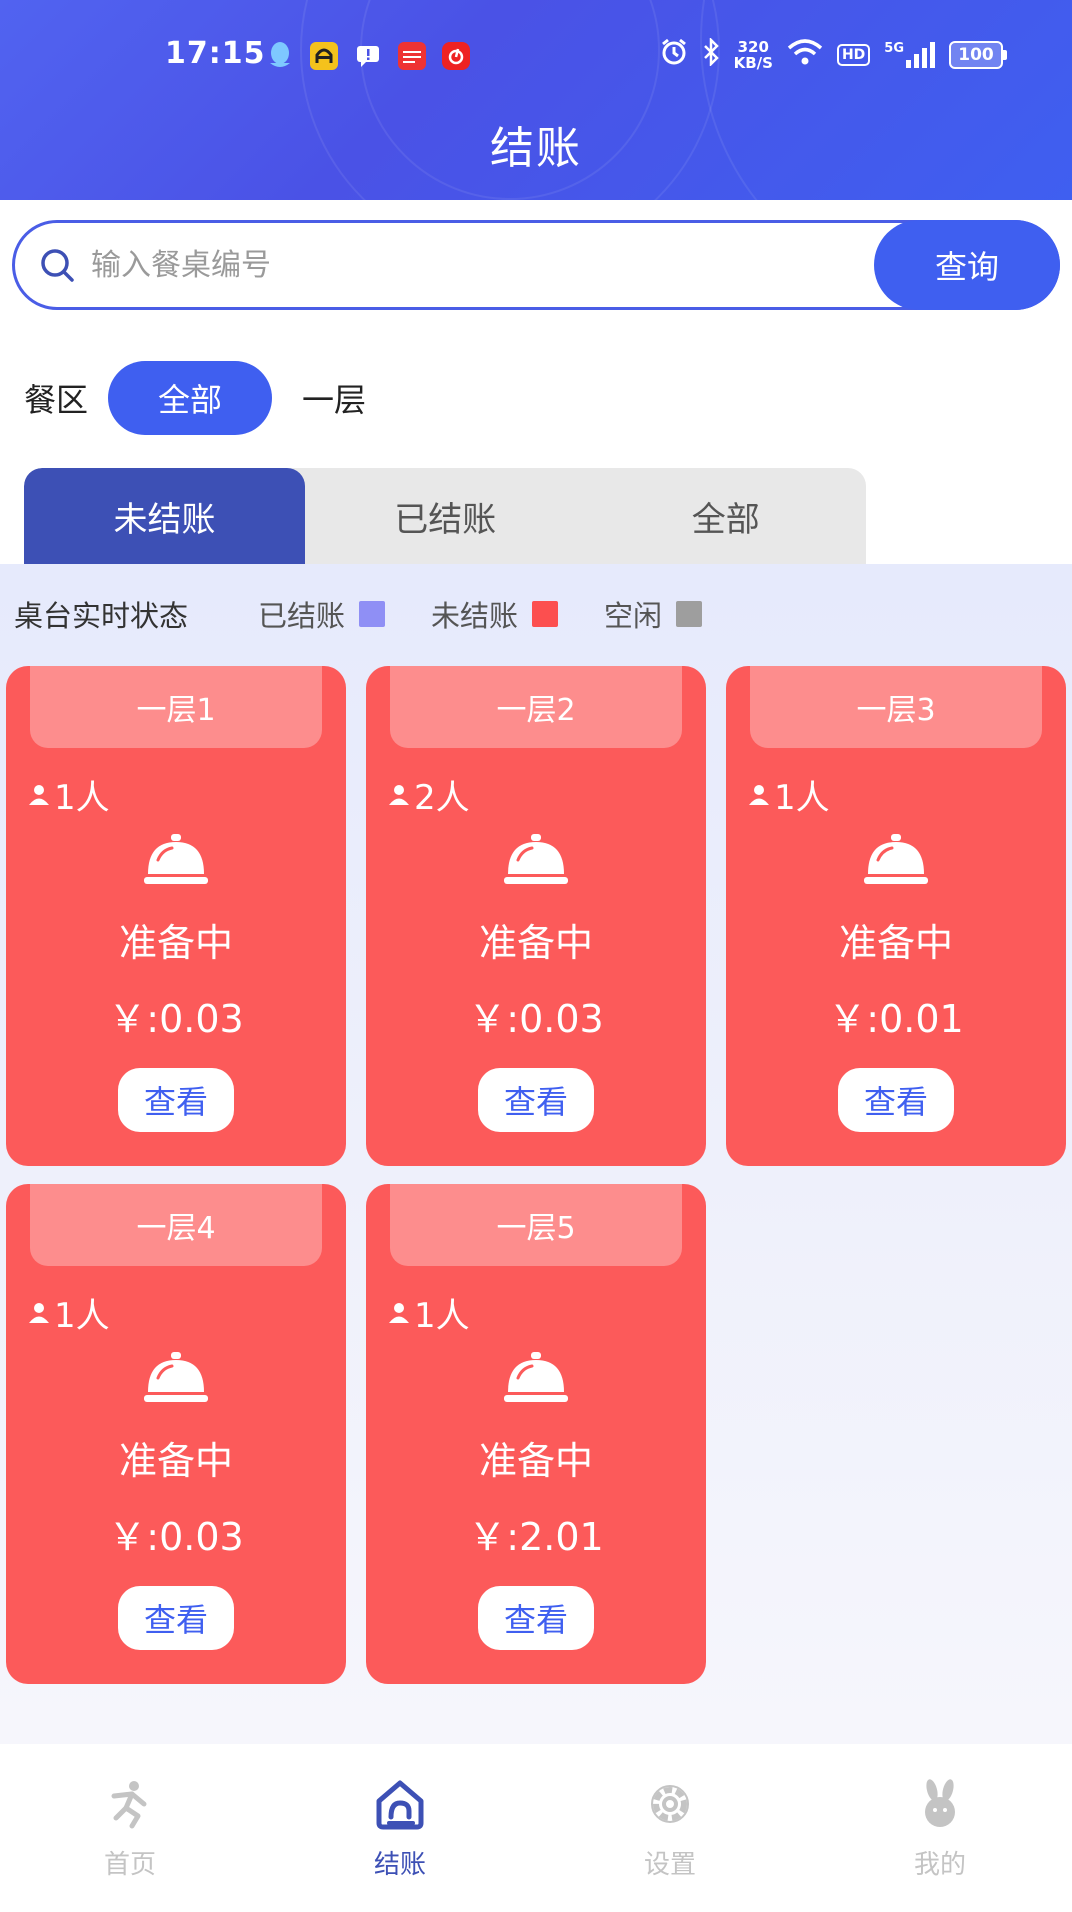  I want to click on nav-label: 结账, so click(399, 1865).